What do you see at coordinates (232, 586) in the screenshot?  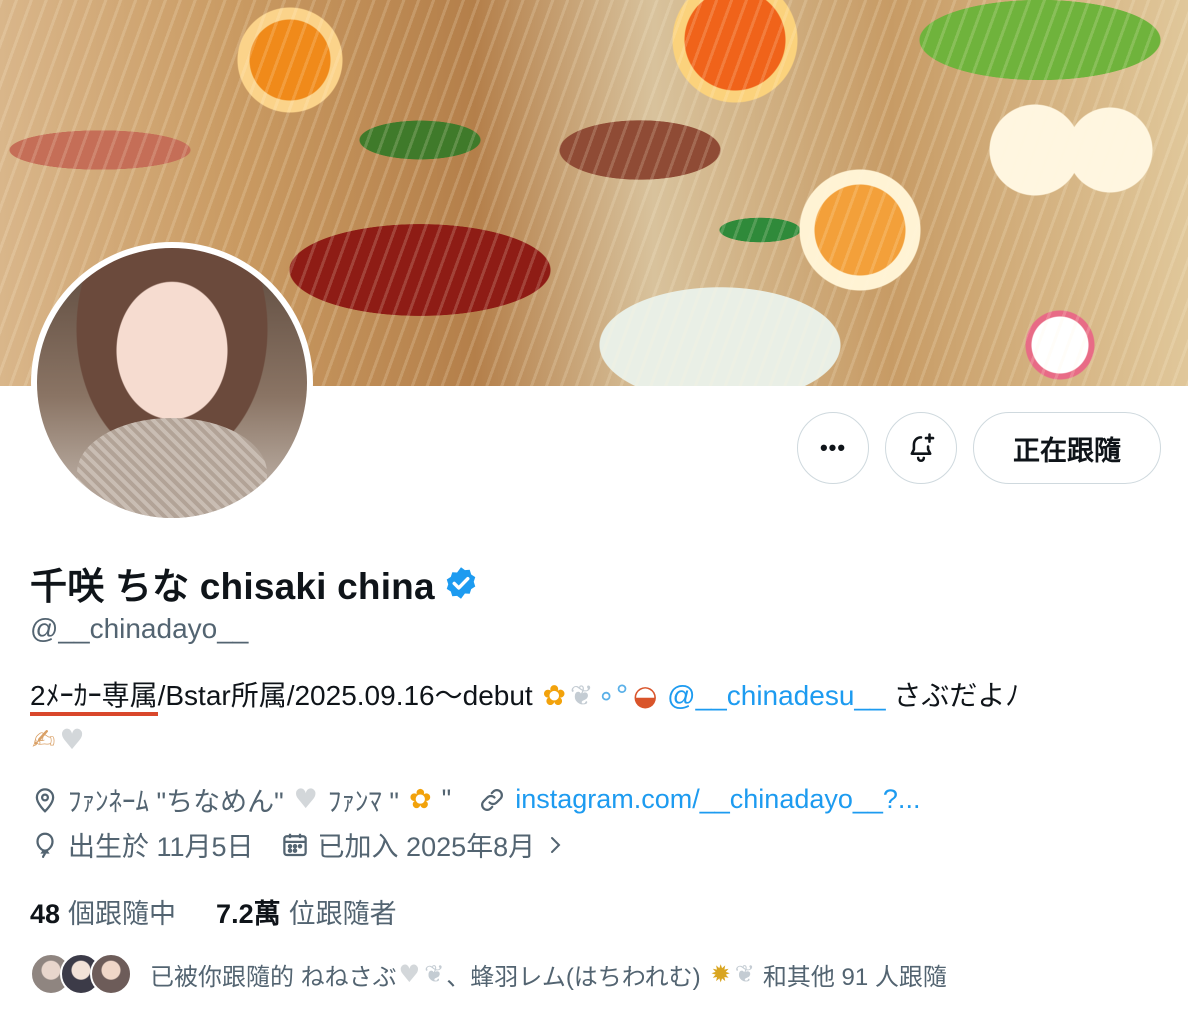 I see `display-name: 千咲 ちな chisaki china` at bounding box center [232, 586].